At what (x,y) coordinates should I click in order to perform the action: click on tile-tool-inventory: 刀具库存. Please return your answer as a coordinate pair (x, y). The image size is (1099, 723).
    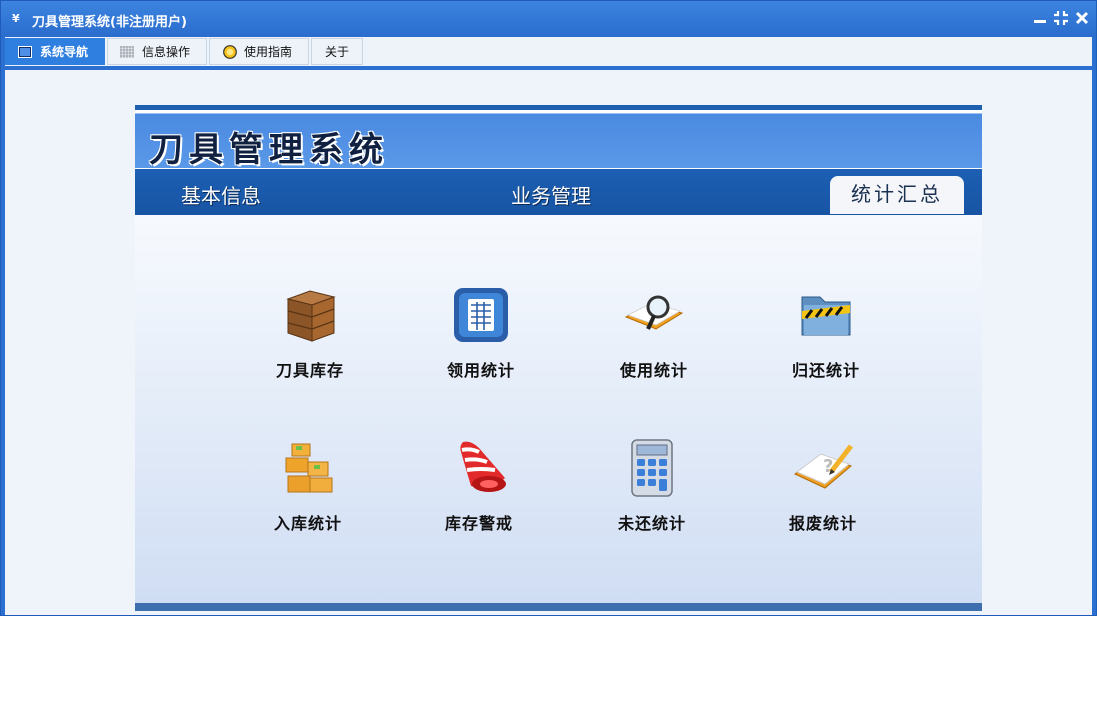
    Looking at the image, I should click on (310, 340).